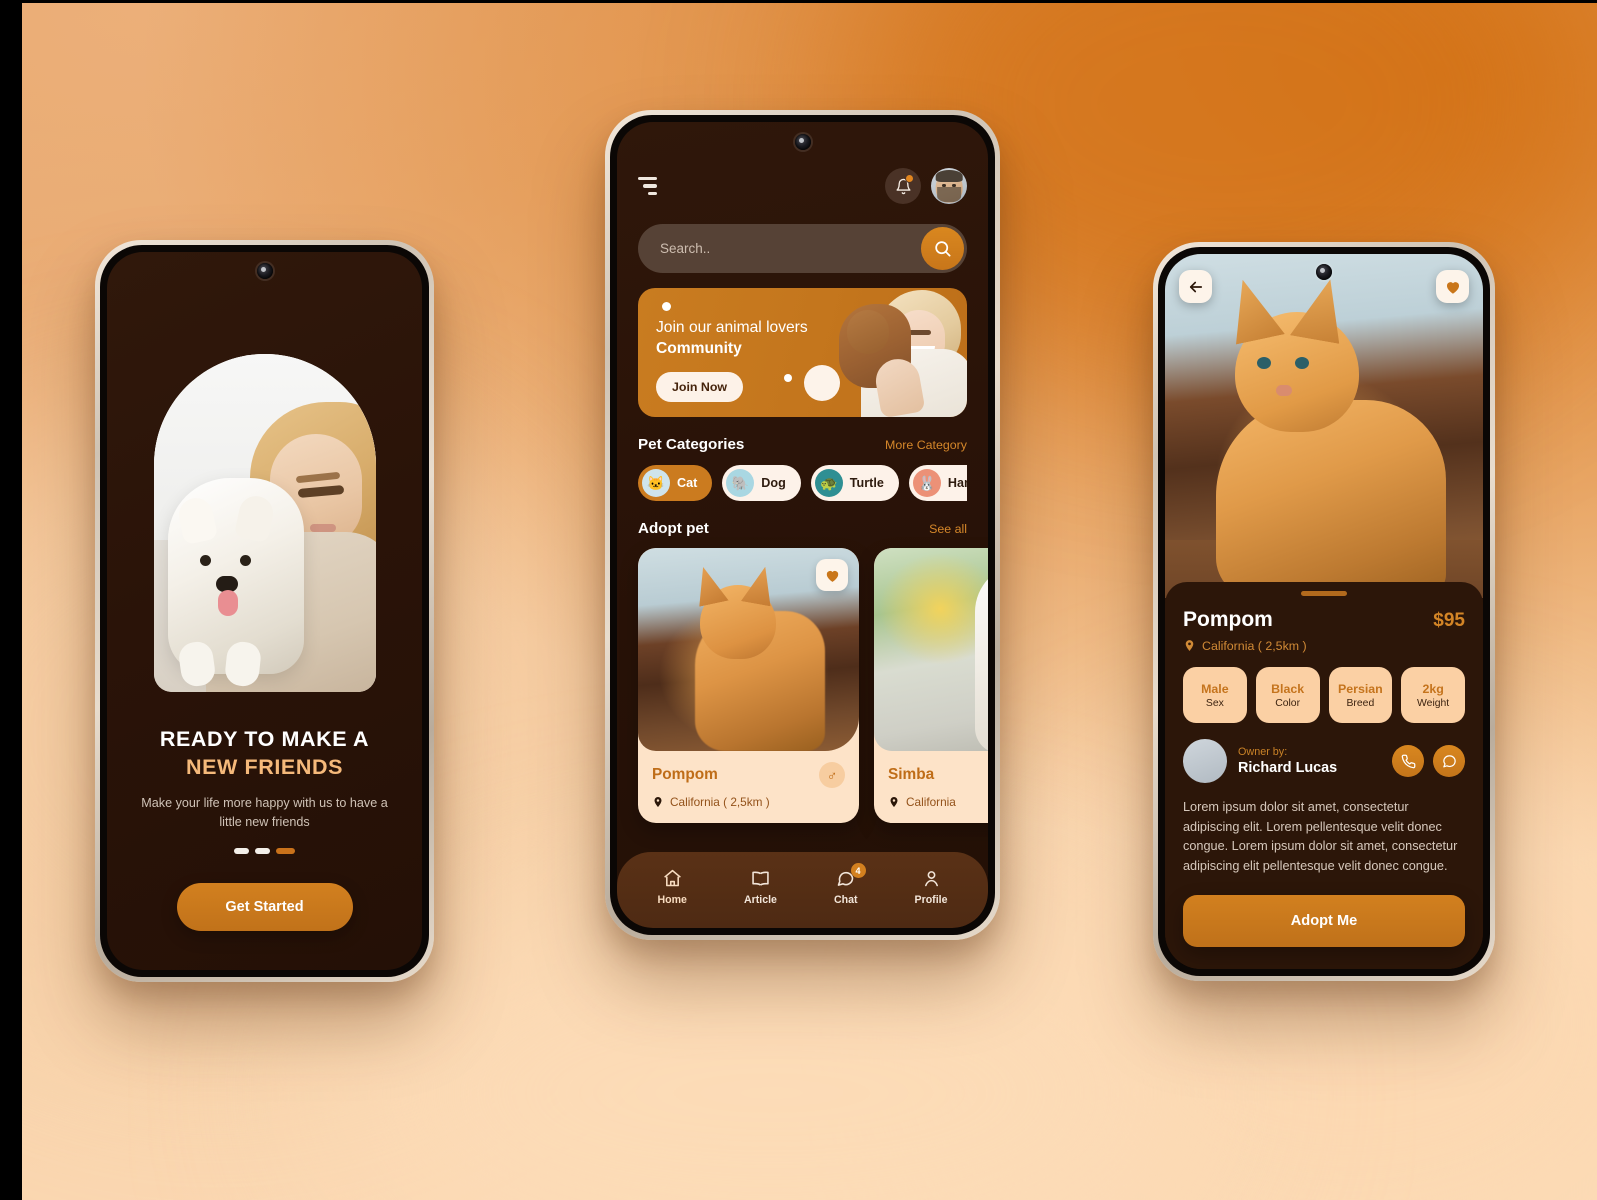  I want to click on pet-card-simba: Simba ♂ California, so click(931, 685).